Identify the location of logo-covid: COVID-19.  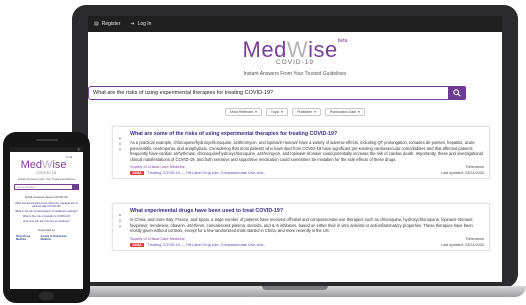
(295, 62).